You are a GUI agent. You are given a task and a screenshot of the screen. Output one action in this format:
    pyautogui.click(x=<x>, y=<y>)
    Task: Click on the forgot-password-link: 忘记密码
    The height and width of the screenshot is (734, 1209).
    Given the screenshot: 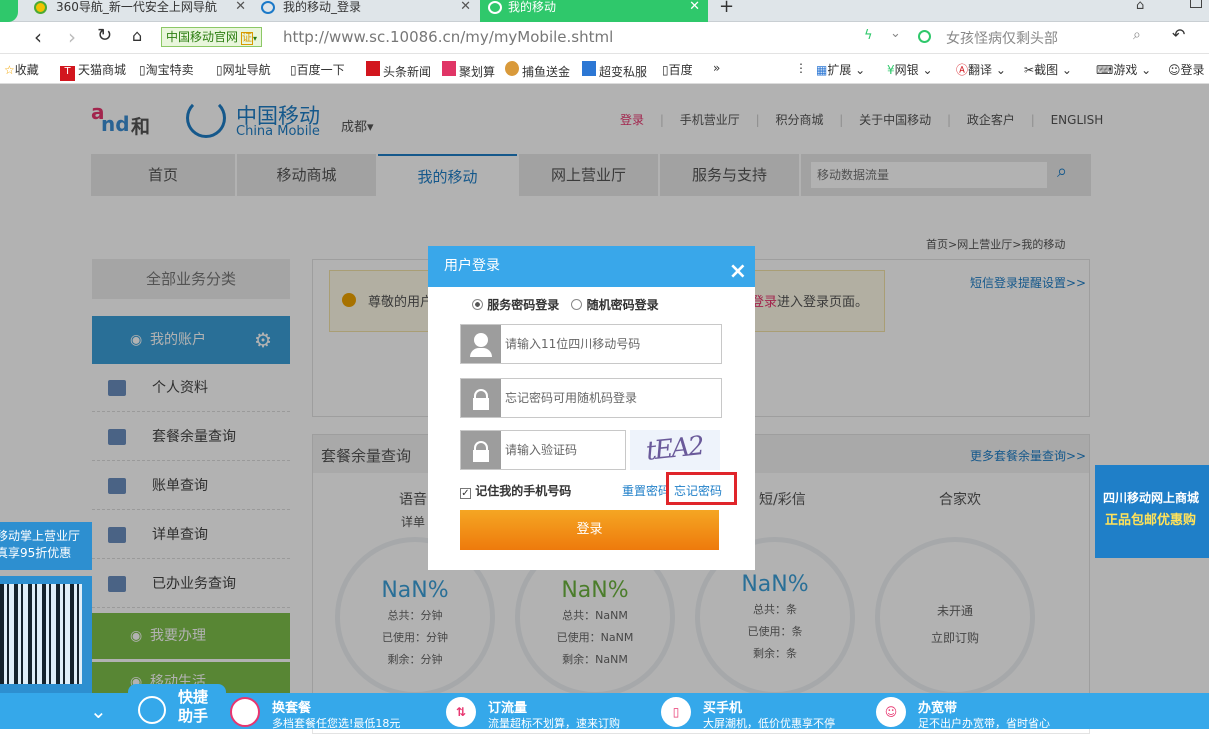 What is the action you would take?
    pyautogui.click(x=698, y=490)
    